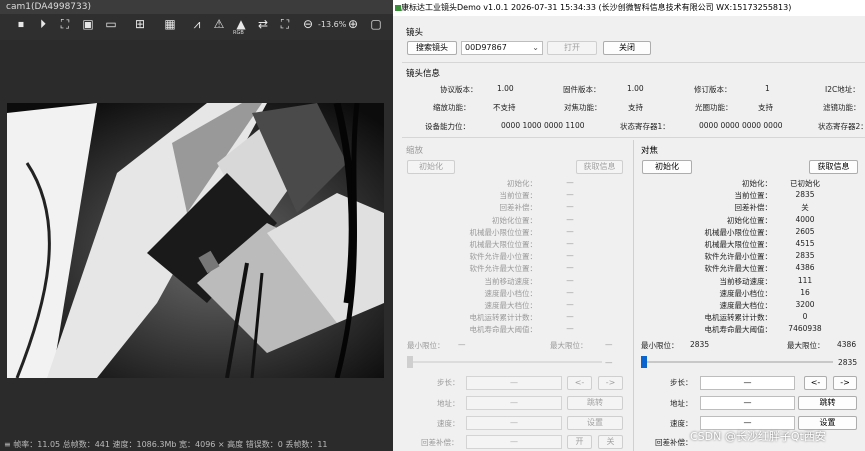  I want to click on zoom-speed-set-button: 设置, so click(595, 423).